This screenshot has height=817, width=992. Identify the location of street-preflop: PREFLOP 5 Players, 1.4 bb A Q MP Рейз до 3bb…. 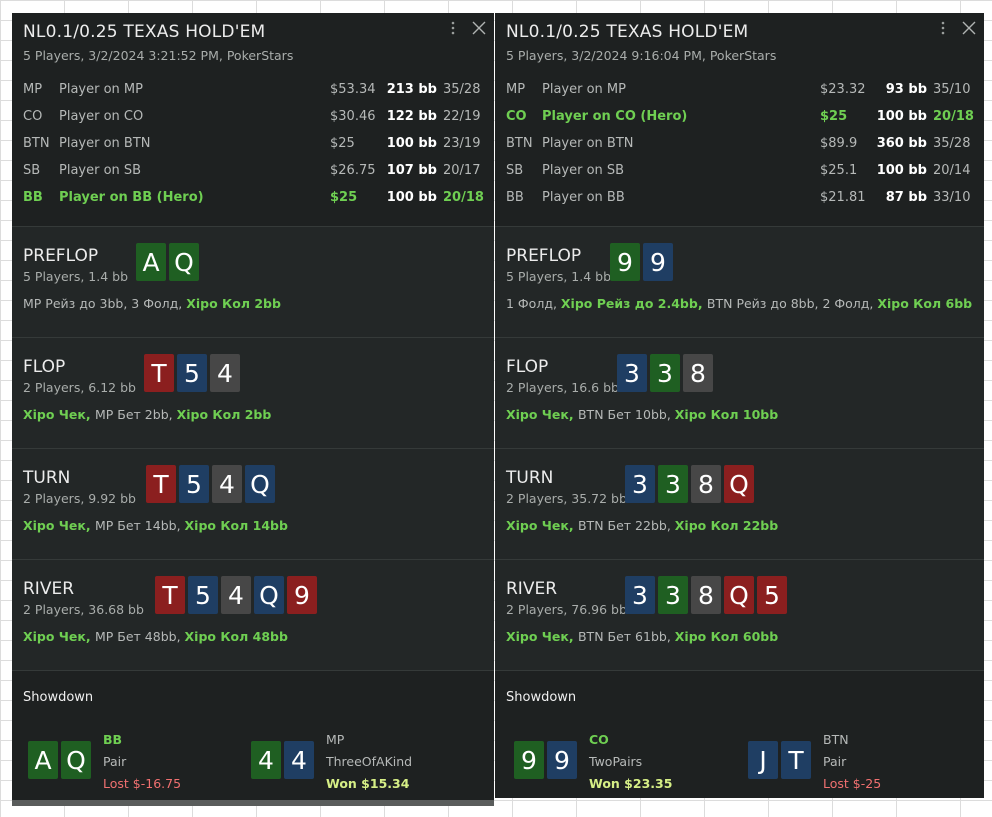
(253, 281).